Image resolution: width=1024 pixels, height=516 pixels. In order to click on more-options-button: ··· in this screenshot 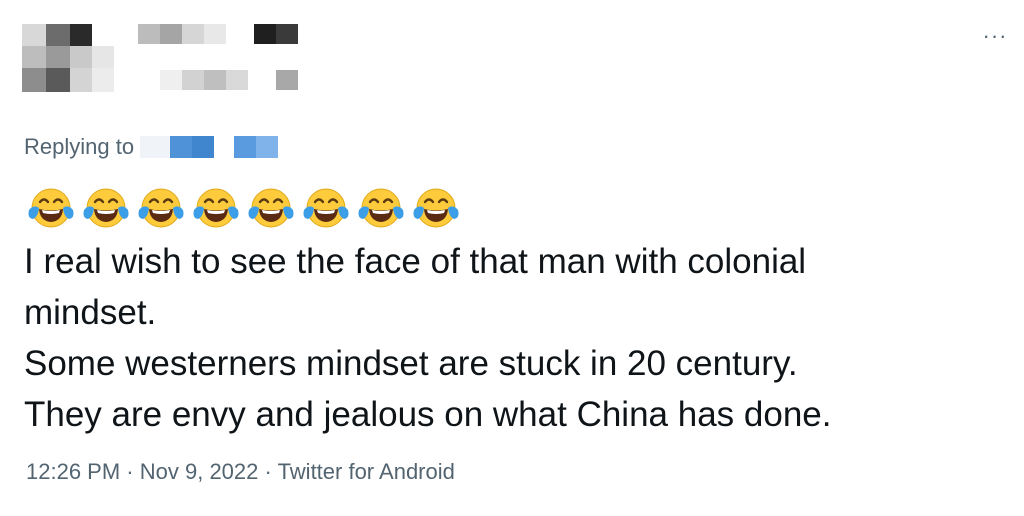, I will do `click(995, 35)`.